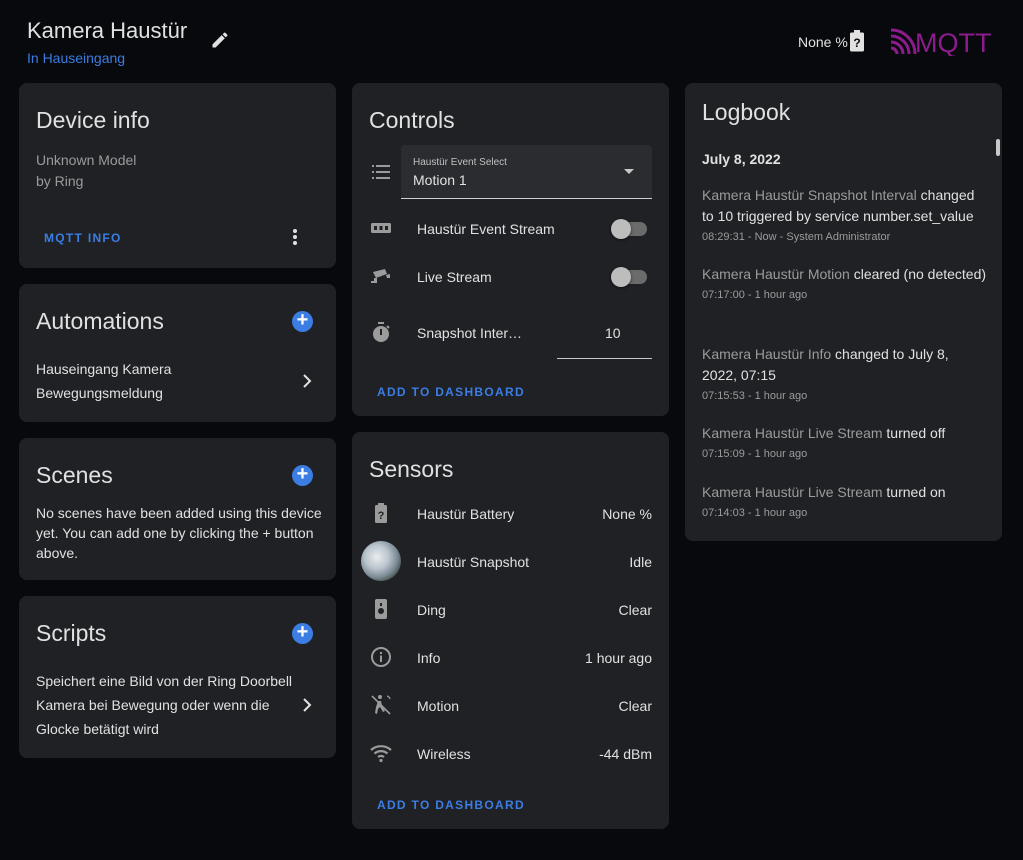 This screenshot has width=1023, height=860. Describe the element at coordinates (473, 562) in the screenshot. I see `sensor-snapshot-label: Haustür Snapshot` at that location.